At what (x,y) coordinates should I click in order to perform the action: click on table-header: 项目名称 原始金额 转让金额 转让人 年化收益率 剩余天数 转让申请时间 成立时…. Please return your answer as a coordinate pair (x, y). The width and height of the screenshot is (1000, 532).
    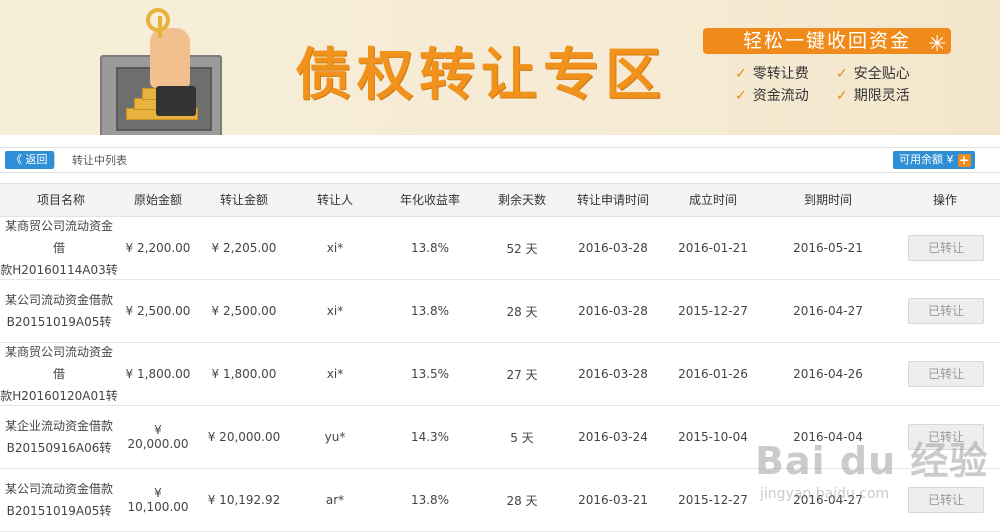
    Looking at the image, I should click on (500, 200).